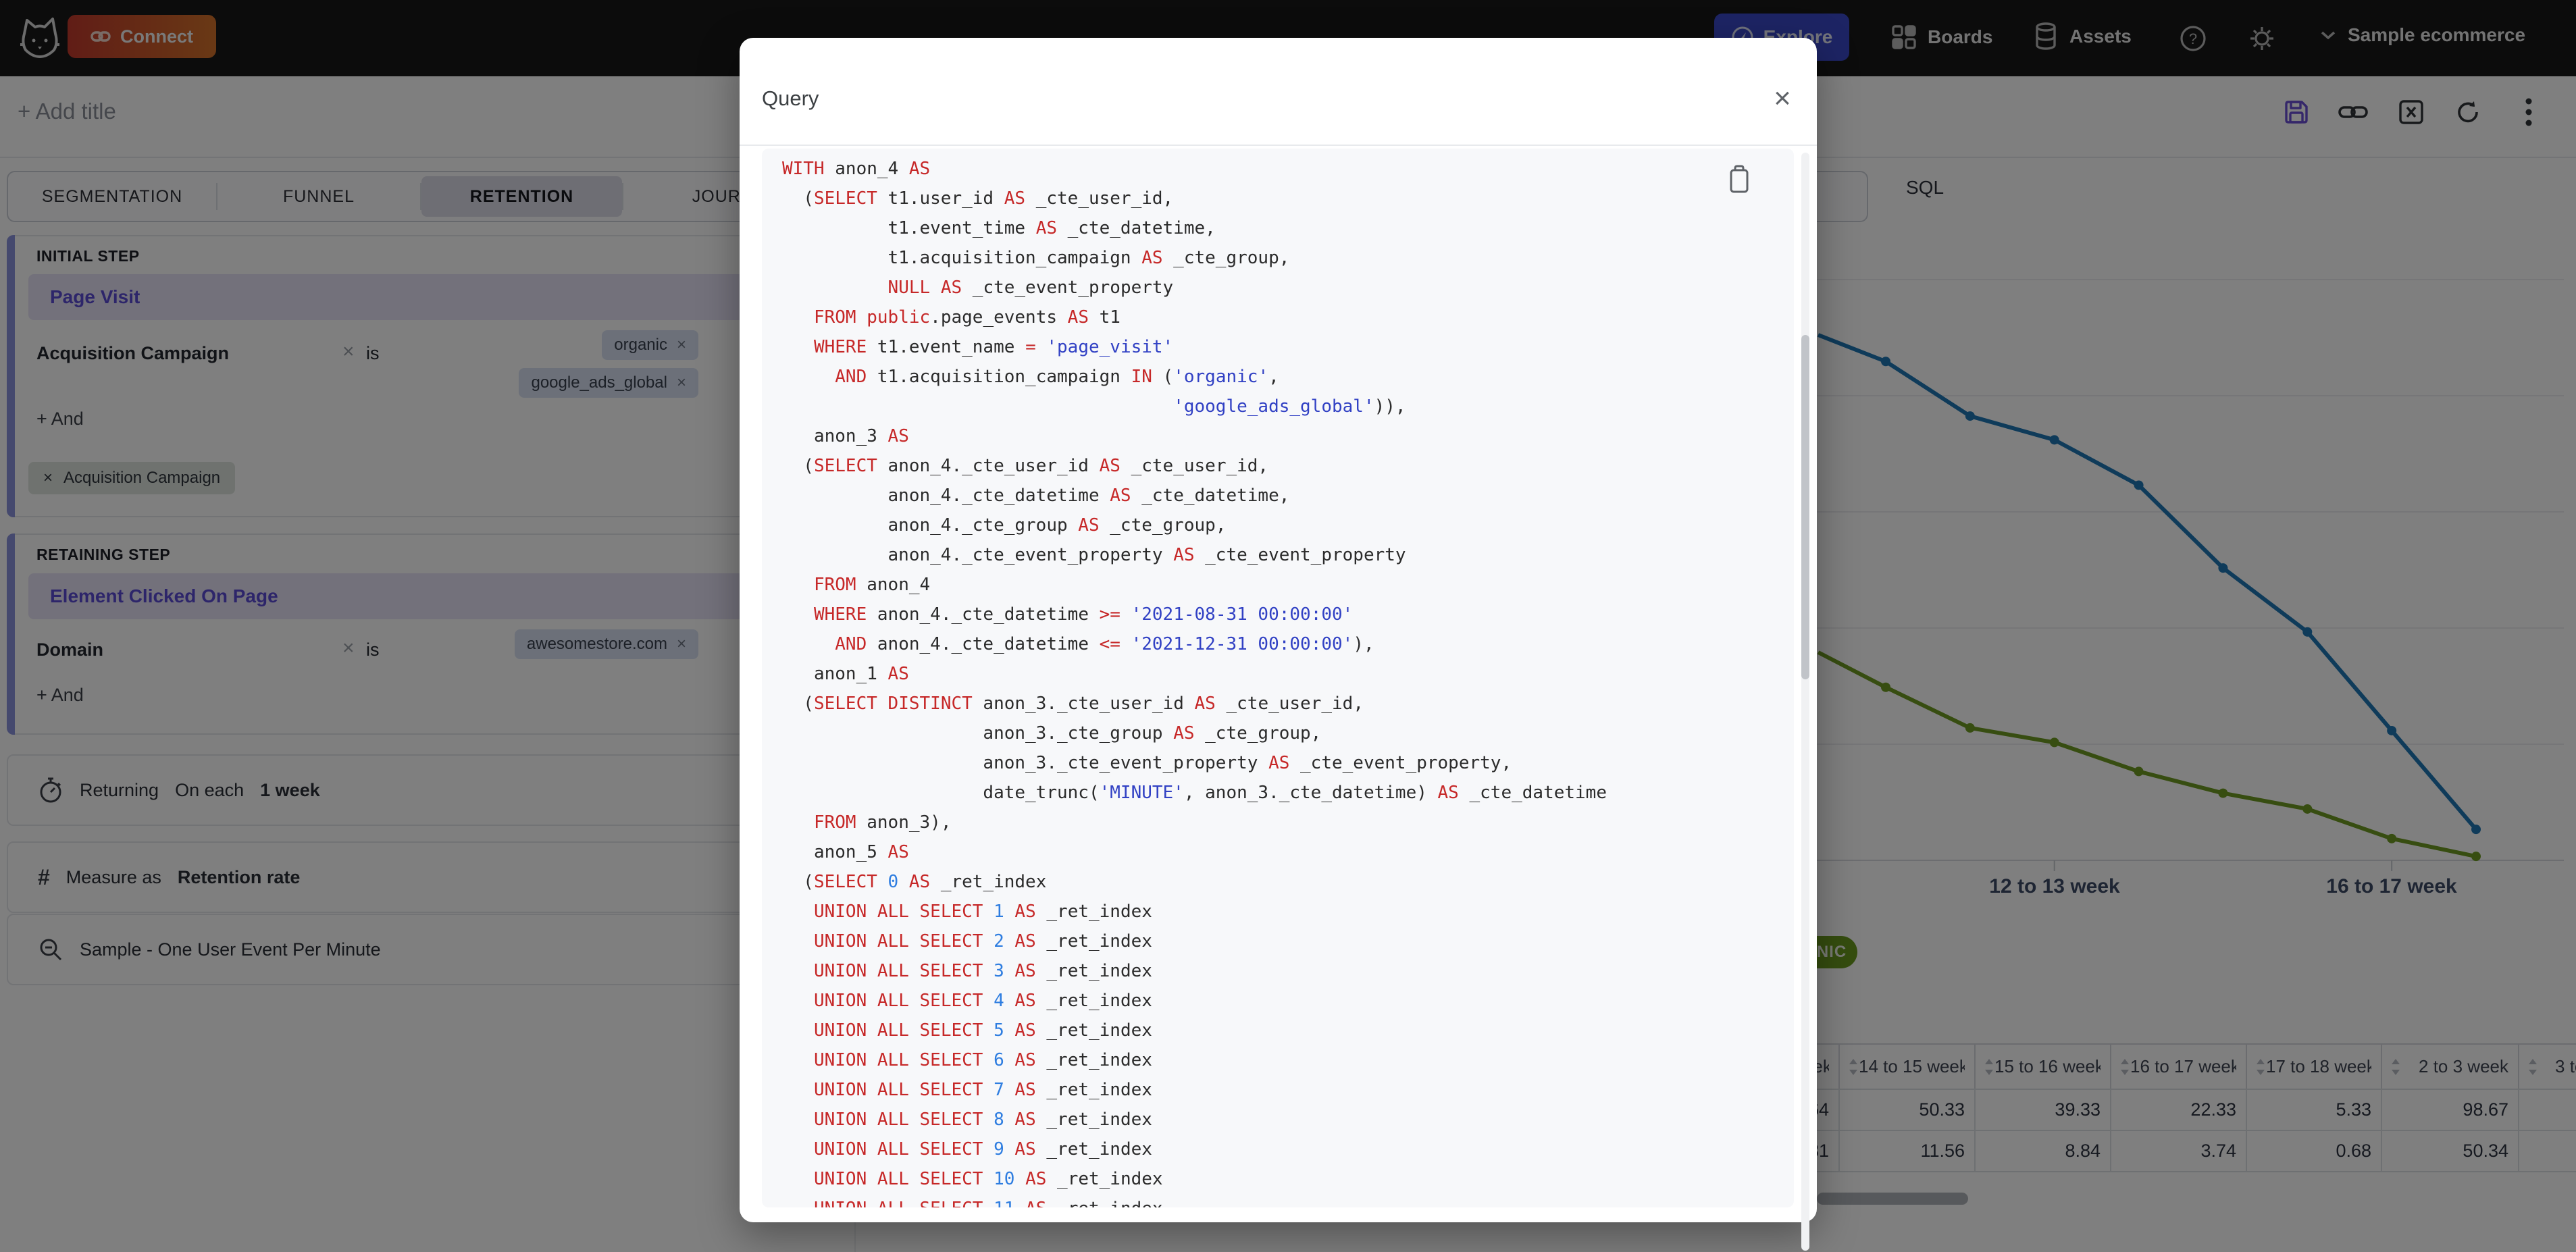  I want to click on copy-clipboard-icon, so click(1739, 179).